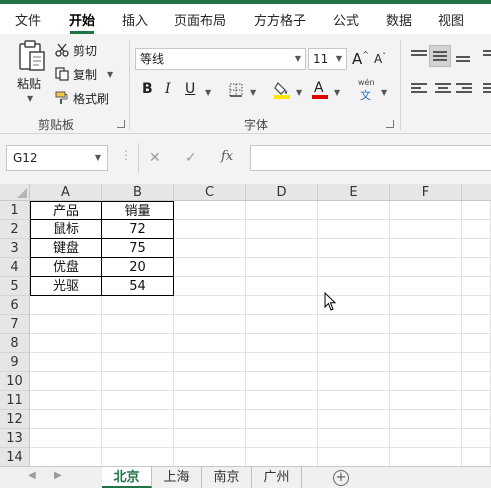 This screenshot has height=488, width=491. I want to click on orientation-icon, so click(487, 56).